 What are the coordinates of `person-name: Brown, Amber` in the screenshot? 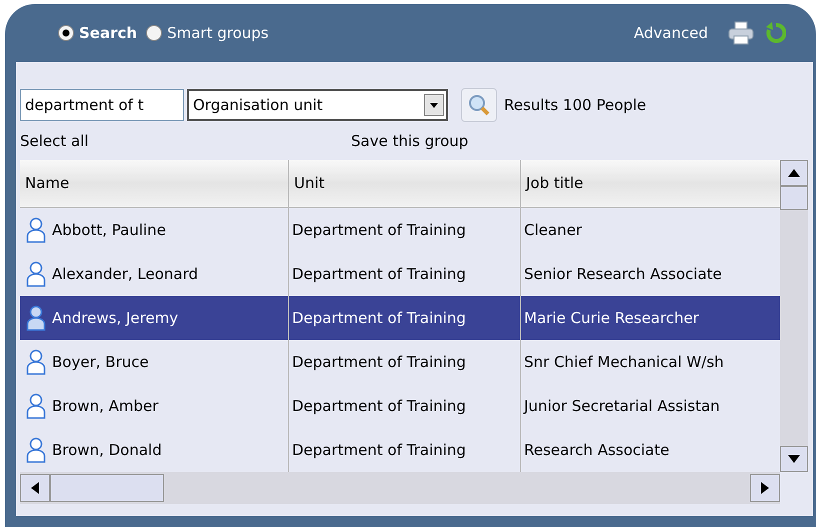 It's located at (105, 406).